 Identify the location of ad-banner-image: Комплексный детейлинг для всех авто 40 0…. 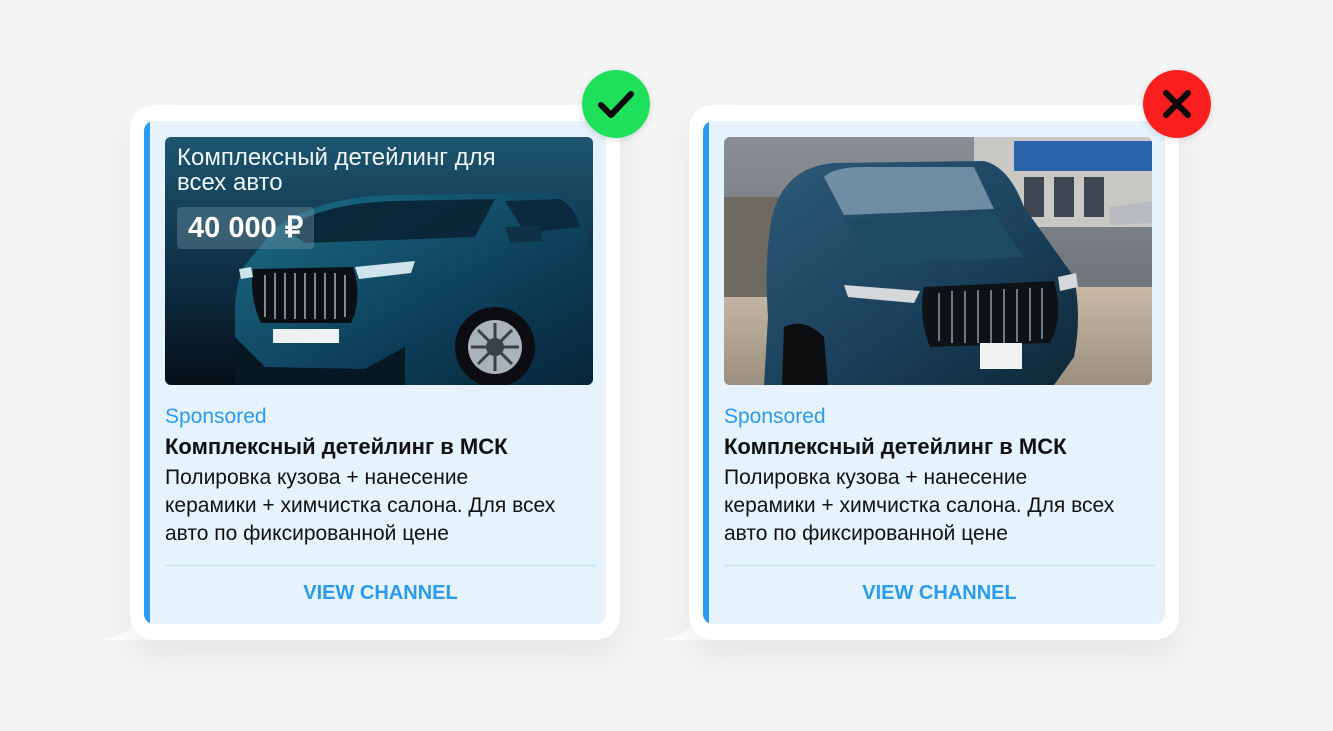
(379, 261).